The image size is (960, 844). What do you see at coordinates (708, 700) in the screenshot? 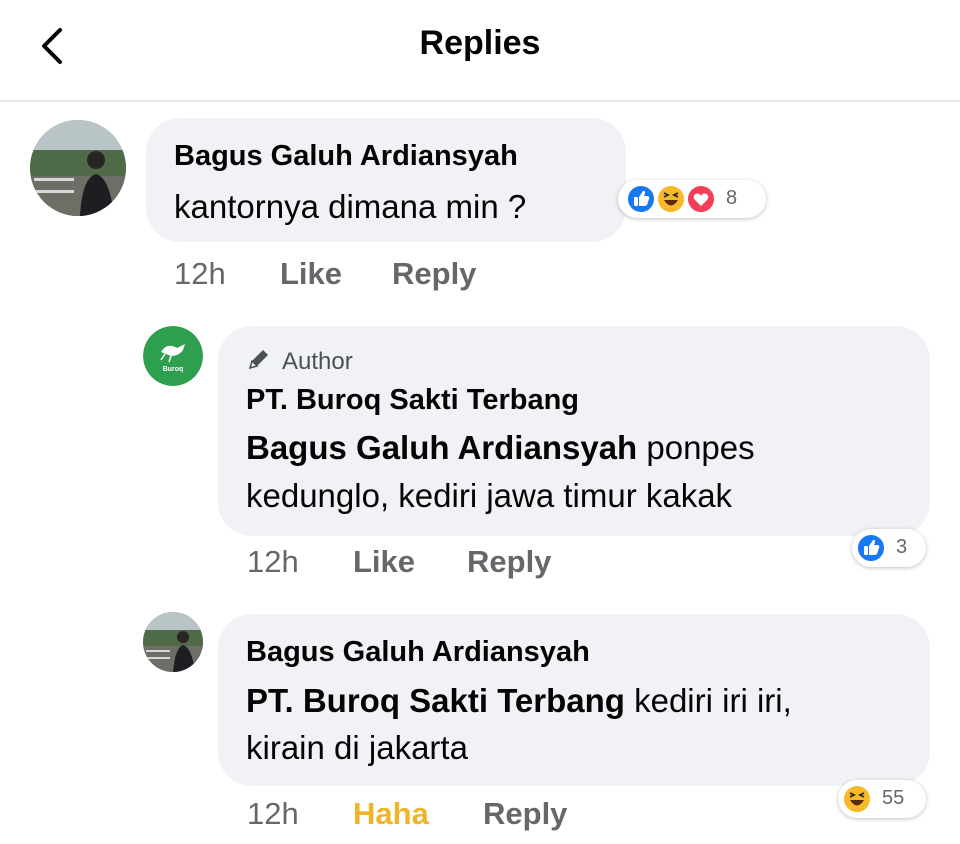
I see `comment-text: kediri iri iri,` at bounding box center [708, 700].